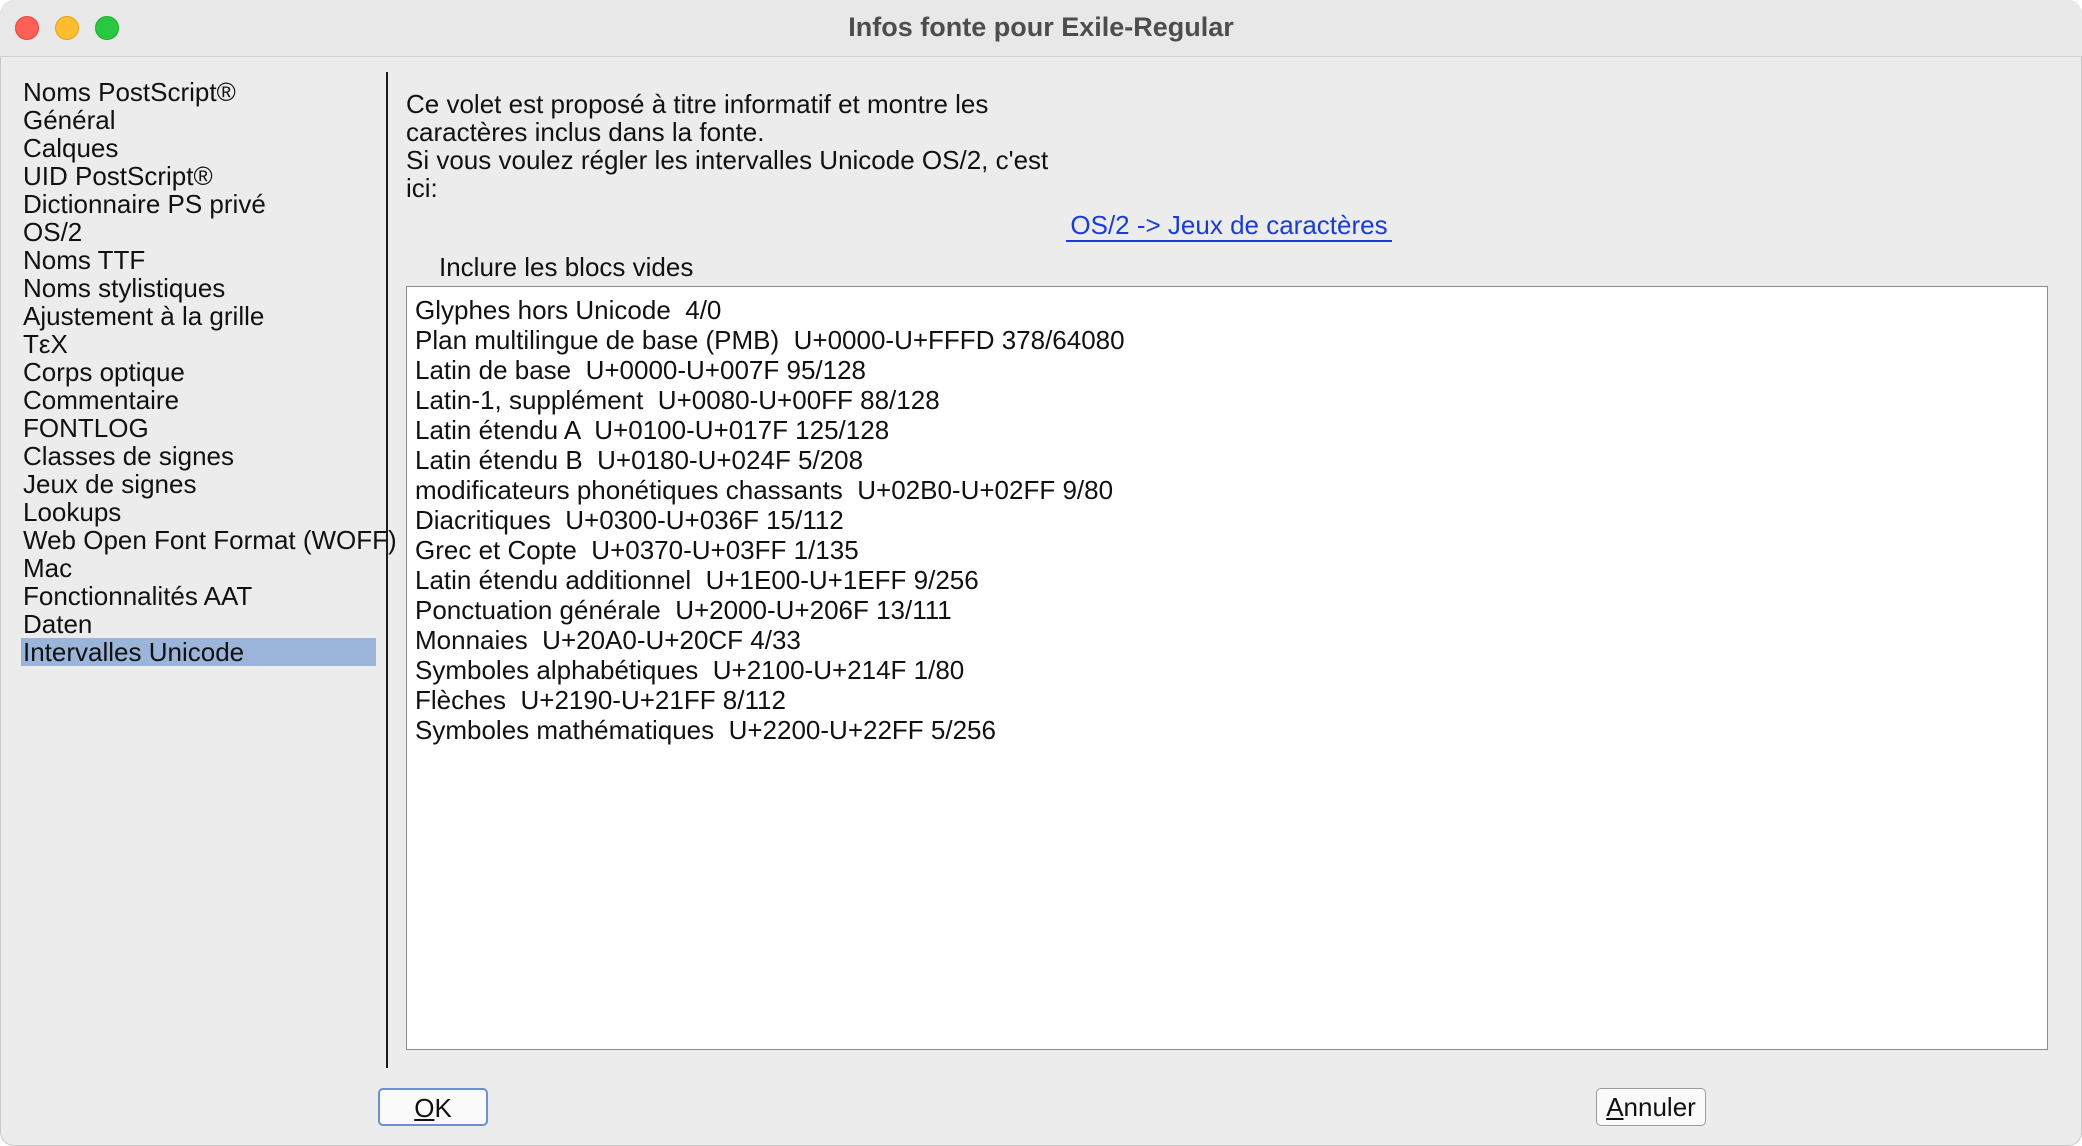 The width and height of the screenshot is (2082, 1146). Describe the element at coordinates (198, 232) in the screenshot. I see `sidebar-item: OS/2` at that location.